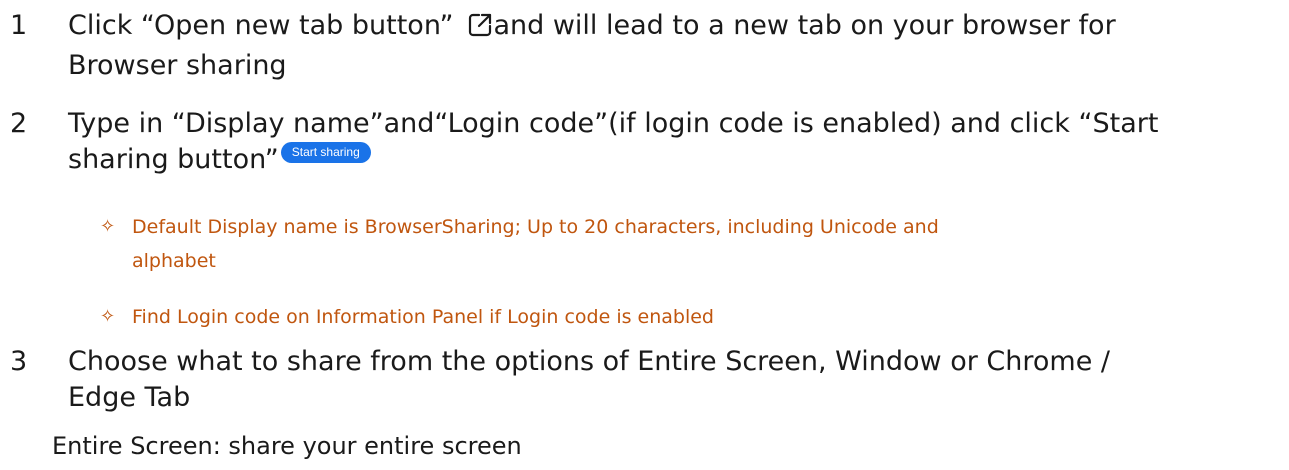 Image resolution: width=1289 pixels, height=470 pixels. I want to click on step-line-text: Click “Open new tab button”, so click(261, 25).